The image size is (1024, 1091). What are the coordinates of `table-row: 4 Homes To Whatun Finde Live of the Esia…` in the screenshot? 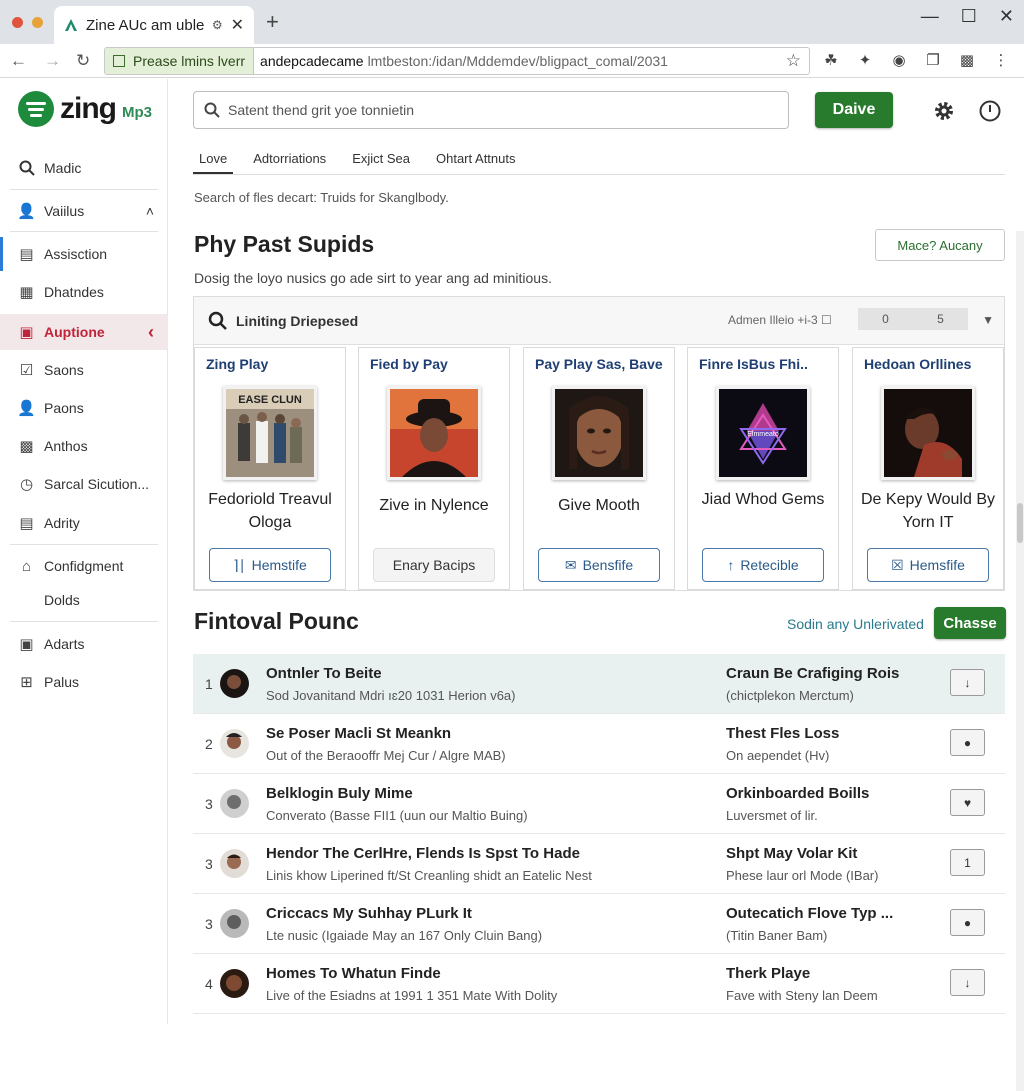 It's located at (599, 984).